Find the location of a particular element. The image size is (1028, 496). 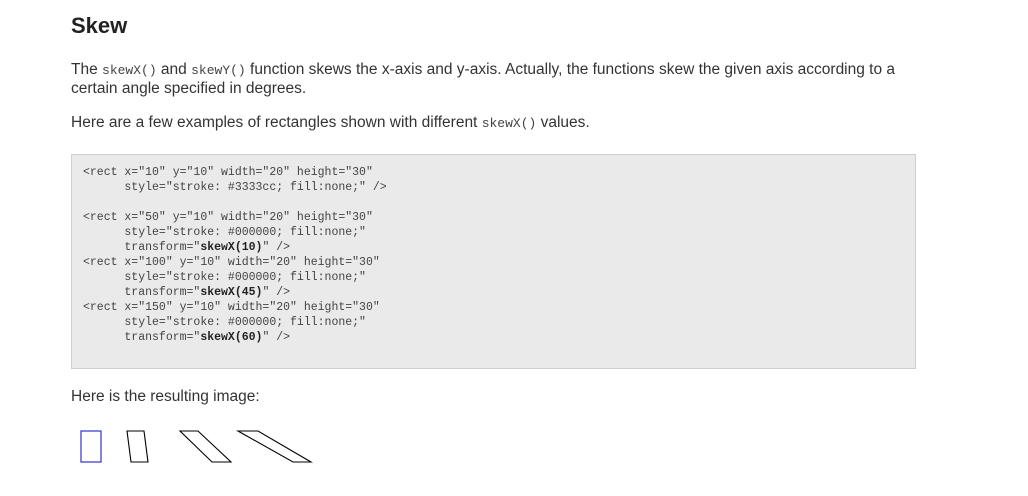

rect-plain-blue is located at coordinates (91, 446).